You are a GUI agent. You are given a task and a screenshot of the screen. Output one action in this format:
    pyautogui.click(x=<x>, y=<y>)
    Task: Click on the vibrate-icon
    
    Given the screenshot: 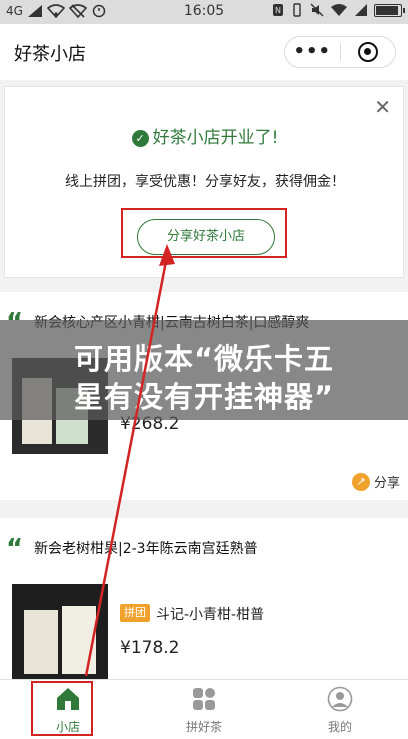 What is the action you would take?
    pyautogui.click(x=297, y=10)
    